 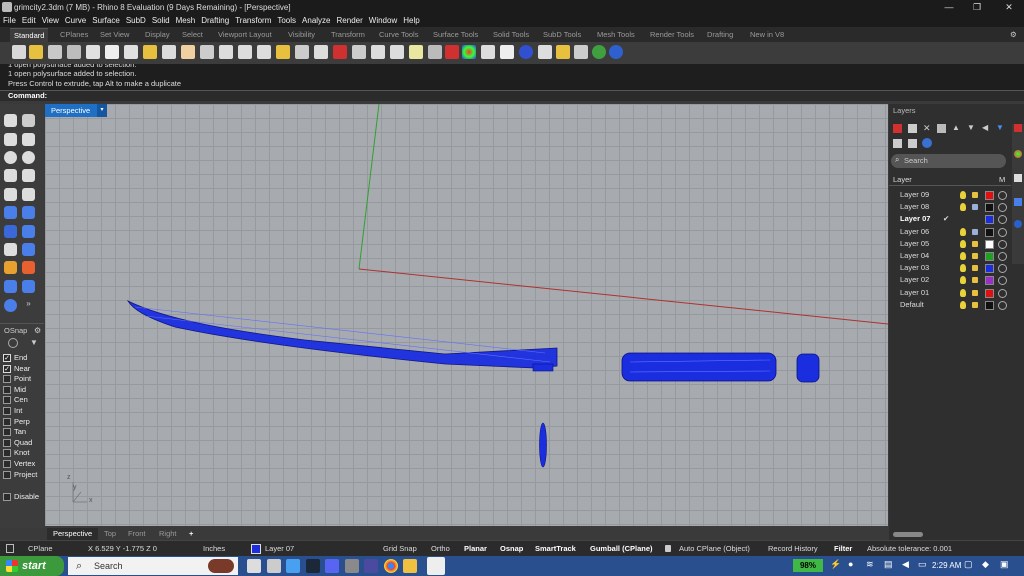 What do you see at coordinates (16, 422) in the screenshot?
I see `osnap-item-perp: Perp` at bounding box center [16, 422].